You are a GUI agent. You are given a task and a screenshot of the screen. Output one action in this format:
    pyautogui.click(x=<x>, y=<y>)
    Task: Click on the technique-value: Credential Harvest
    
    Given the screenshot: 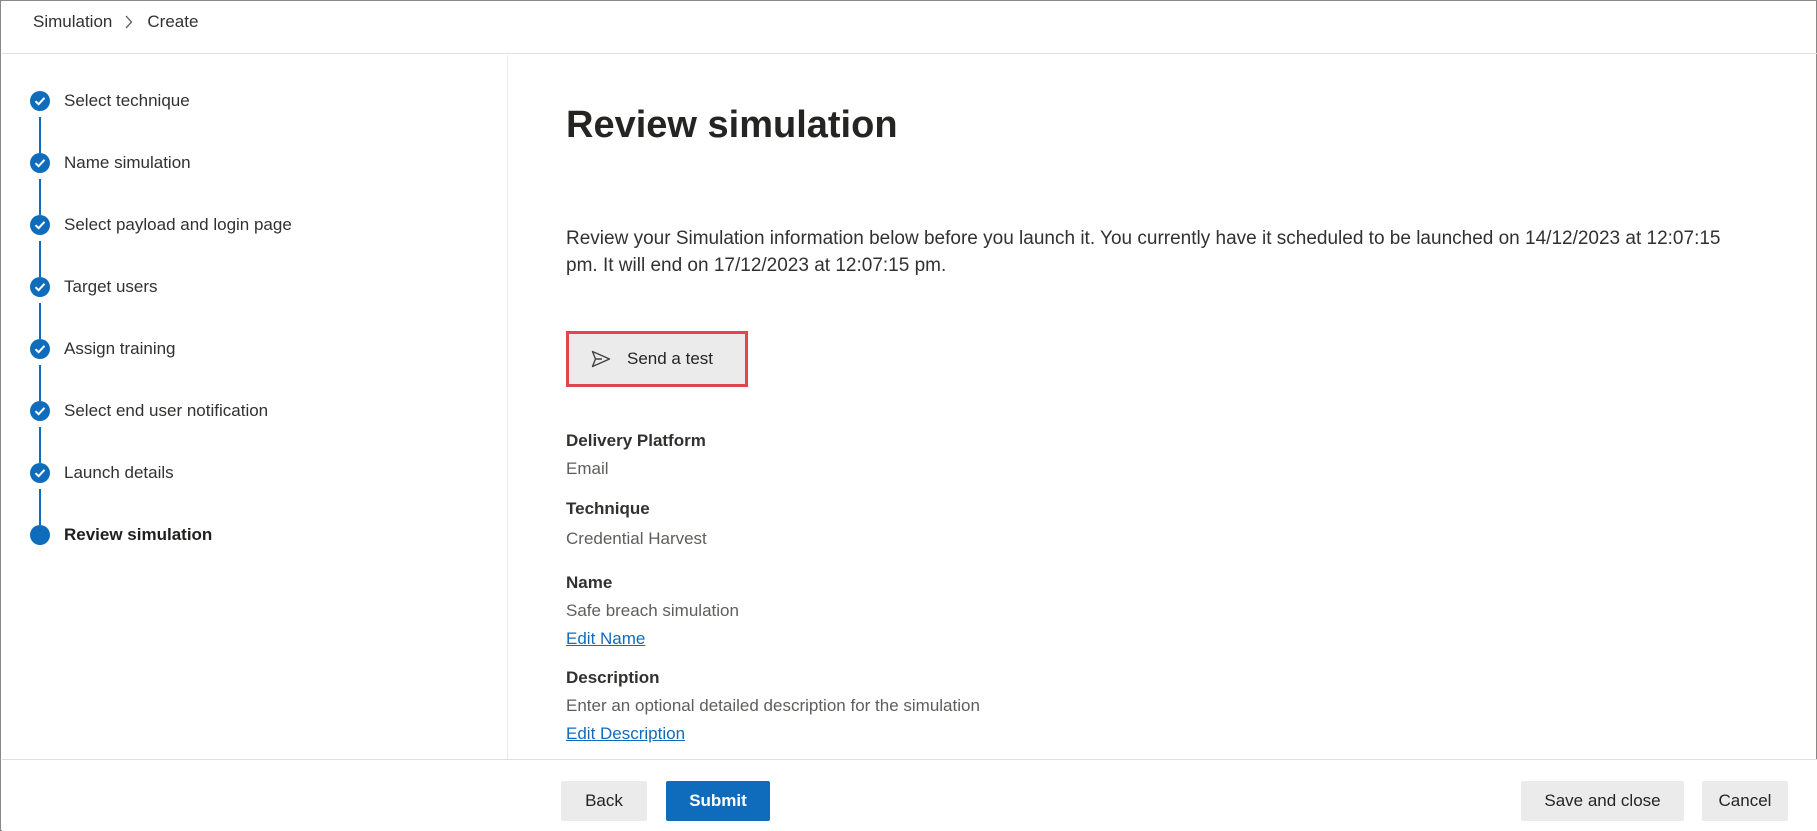 What is the action you would take?
    pyautogui.click(x=636, y=538)
    